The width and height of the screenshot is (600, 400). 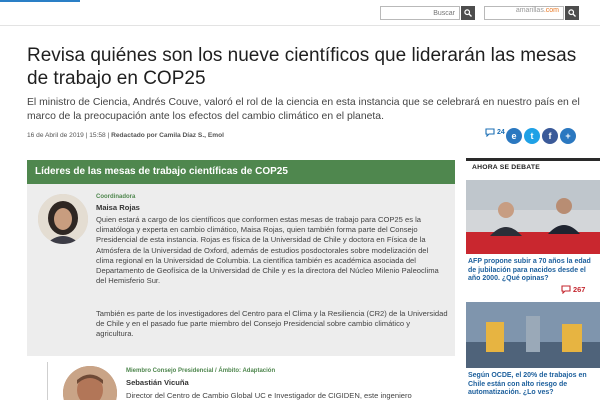 What do you see at coordinates (118, 207) in the screenshot?
I see `person-name: Maisa Rojas` at bounding box center [118, 207].